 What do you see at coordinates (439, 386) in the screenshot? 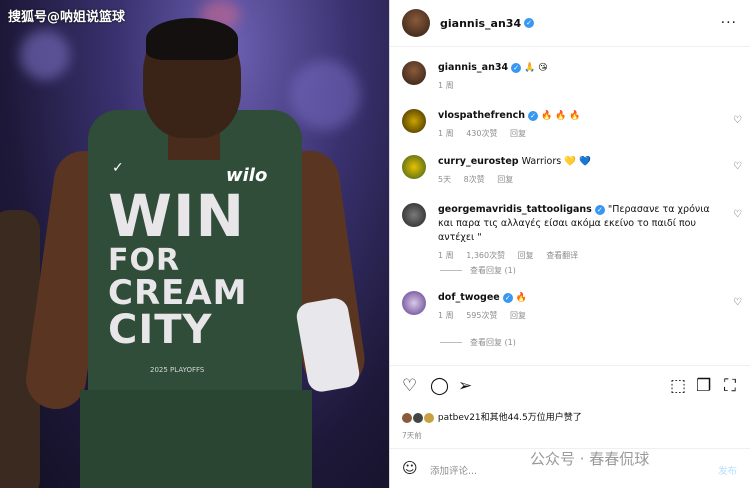
I see `comment-icon: ◯` at bounding box center [439, 386].